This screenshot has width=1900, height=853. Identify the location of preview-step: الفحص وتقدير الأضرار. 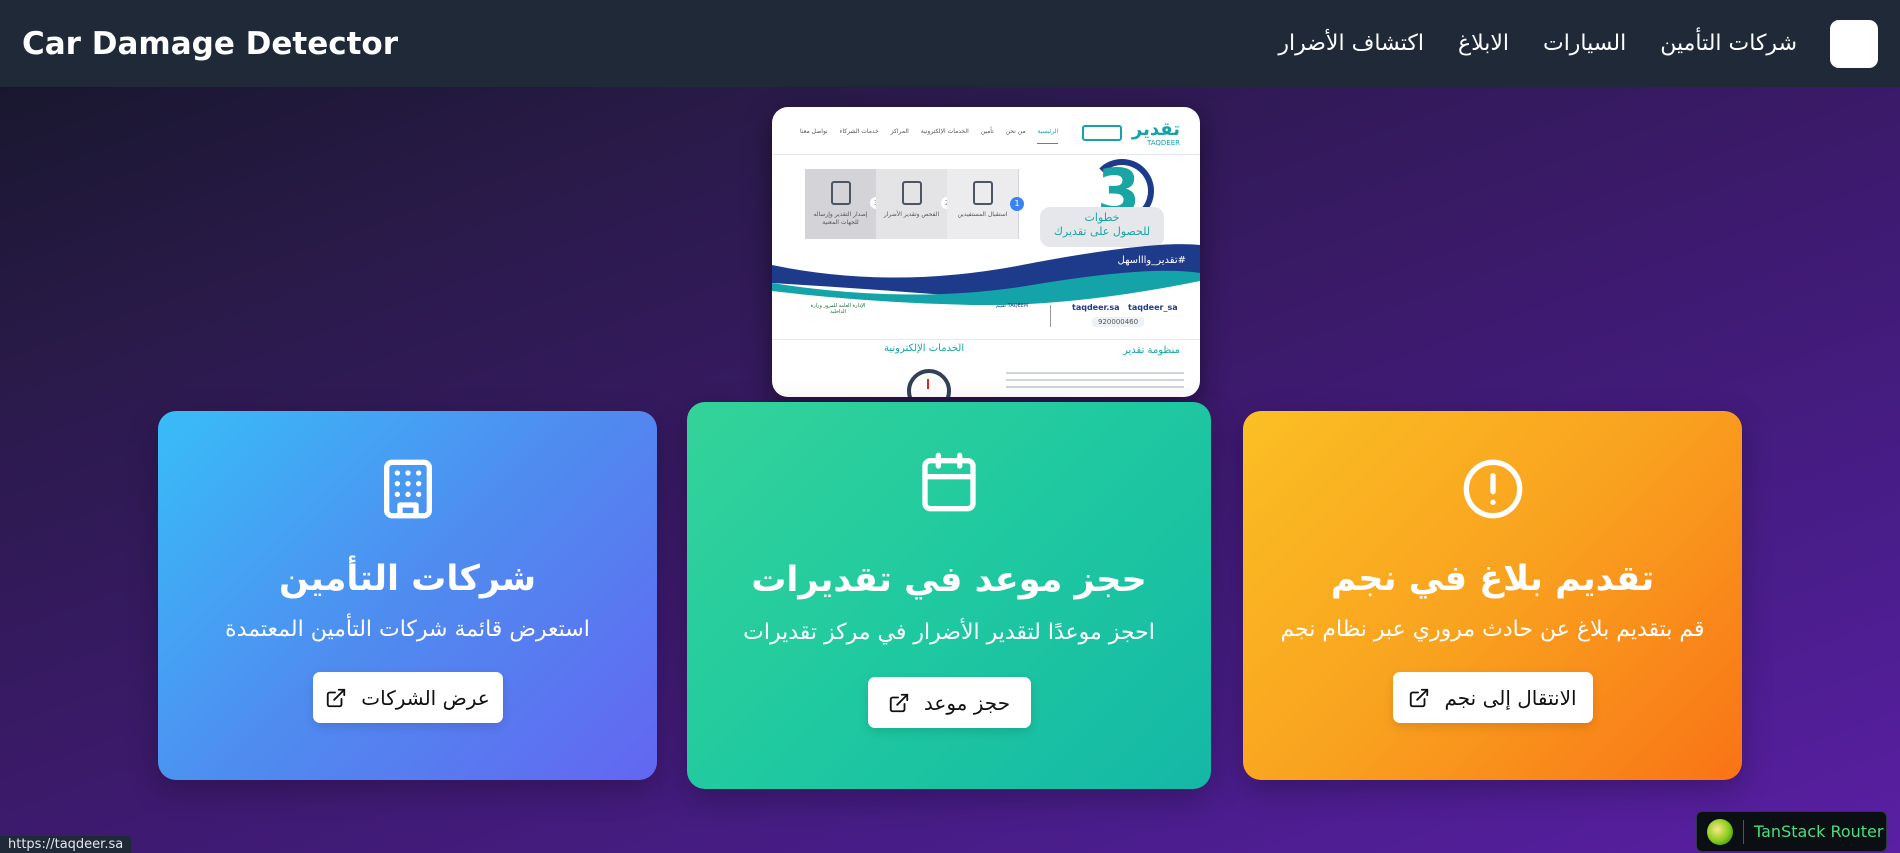
(911, 204).